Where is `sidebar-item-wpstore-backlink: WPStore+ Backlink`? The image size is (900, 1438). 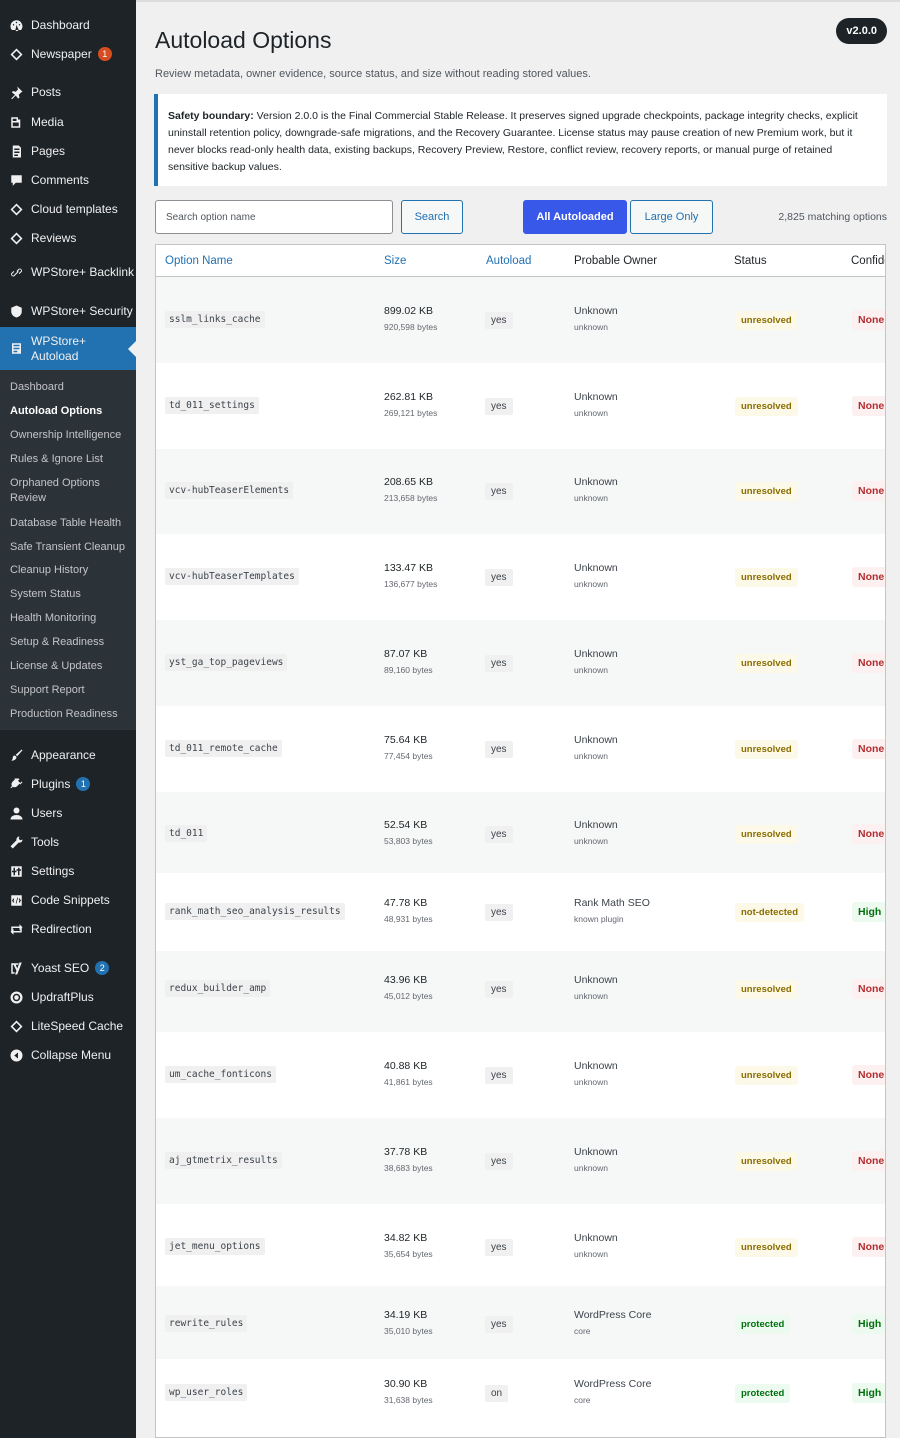
sidebar-item-wpstore-backlink: WPStore+ Backlink is located at coordinates (68, 272).